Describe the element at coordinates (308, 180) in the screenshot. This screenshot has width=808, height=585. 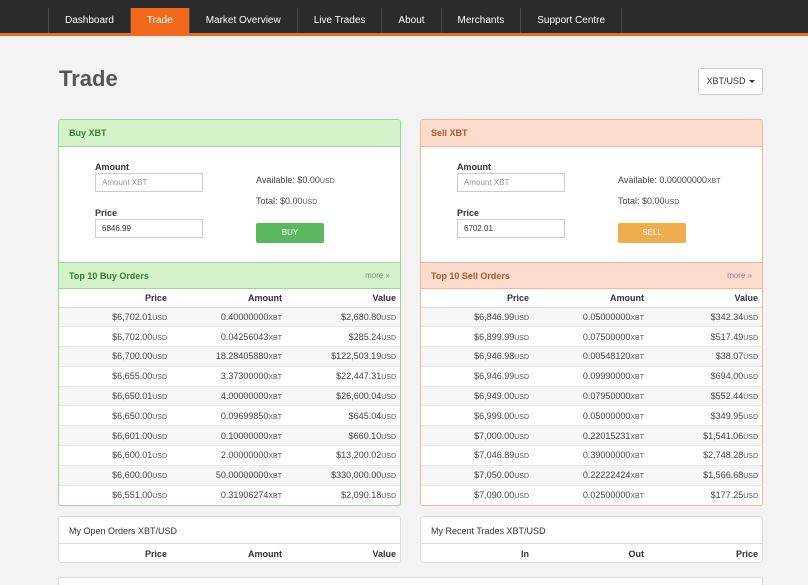
I see `buy-available-value: $0.00` at that location.